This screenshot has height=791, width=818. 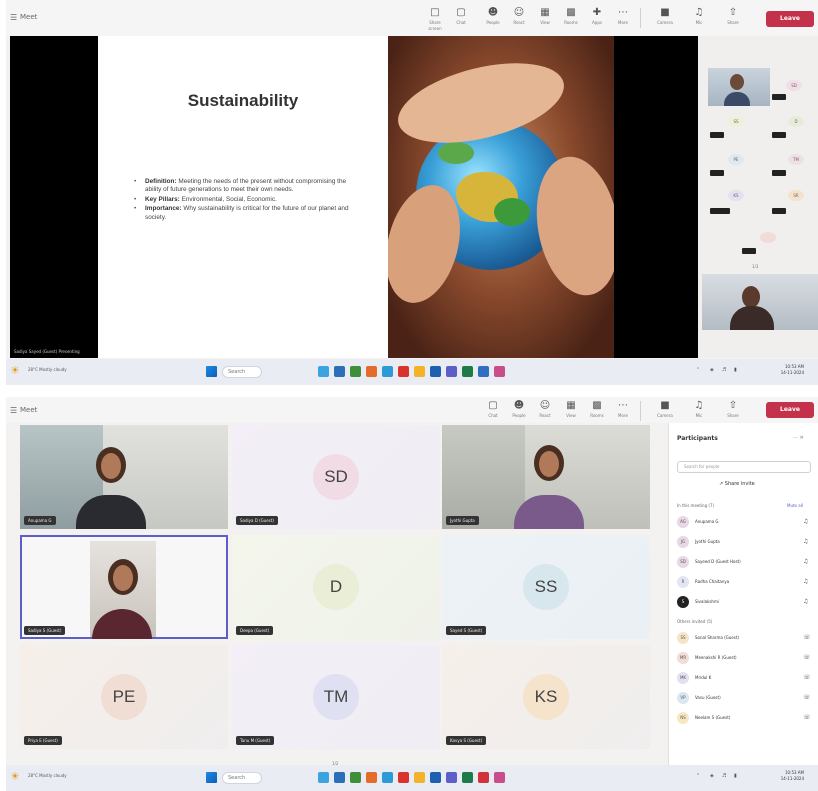 I want to click on participant-row: R Radha Chaitanya ♫, so click(x=746, y=582).